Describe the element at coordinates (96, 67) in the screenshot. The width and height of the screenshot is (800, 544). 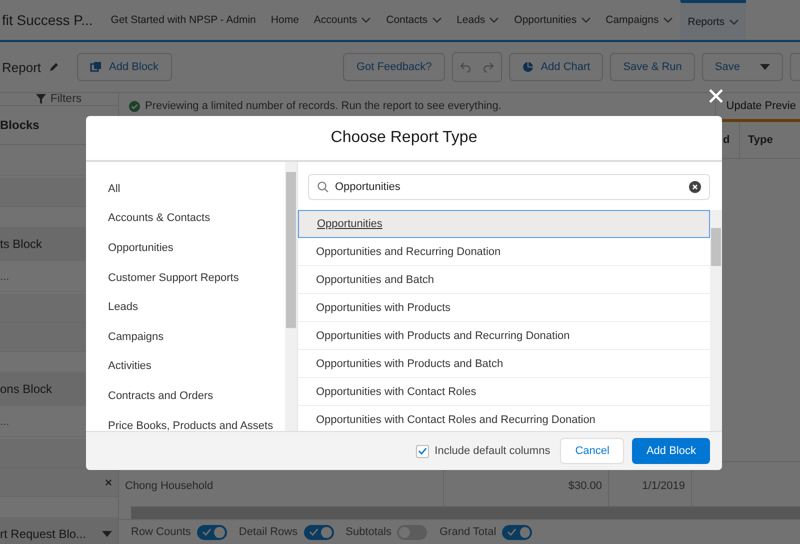
I see `blocks-icon` at that location.